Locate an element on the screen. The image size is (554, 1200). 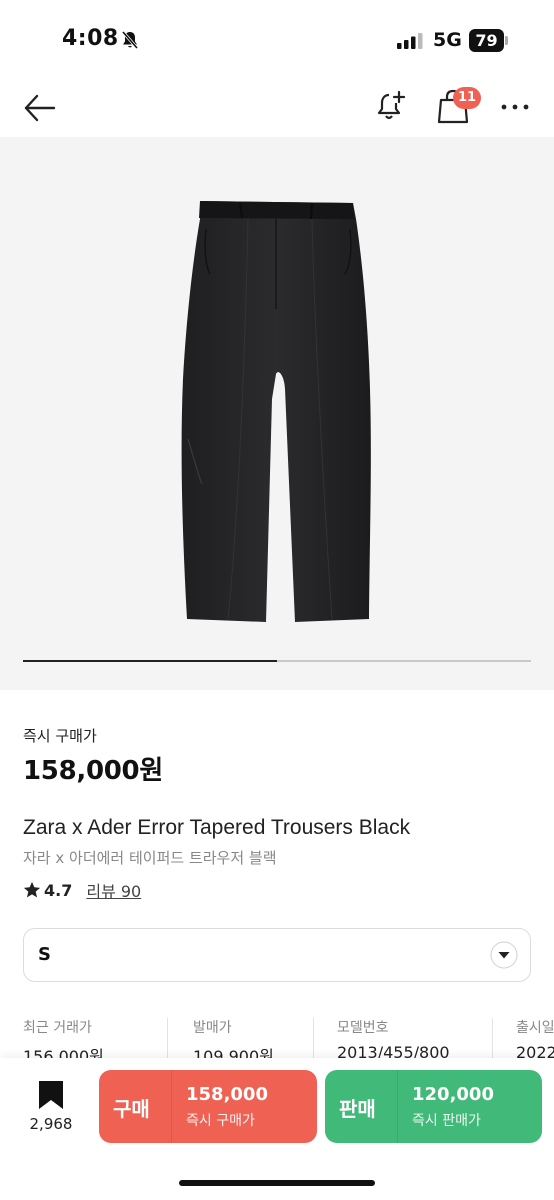
product-name-english: Zara x Ader Error Tapered Trousers Black is located at coordinates (217, 827).